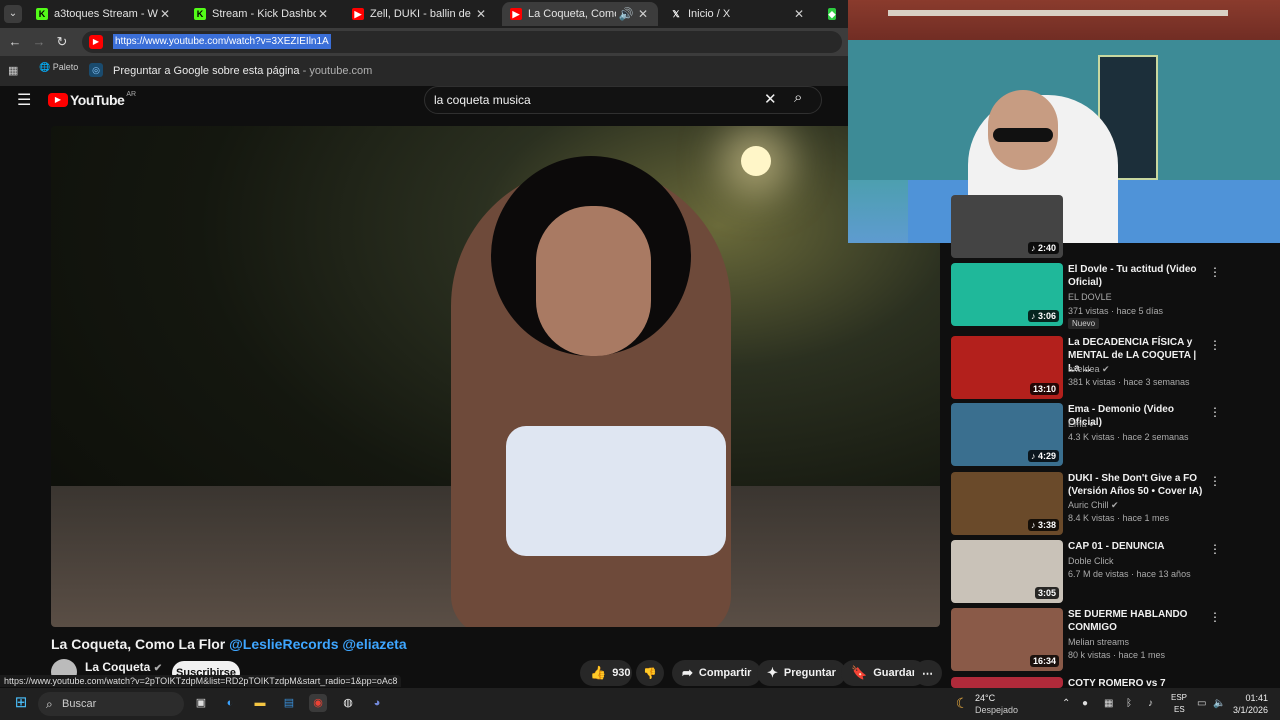 This screenshot has width=1280, height=720. What do you see at coordinates (1007, 571) in the screenshot?
I see `video-thumbnail: 3:05` at bounding box center [1007, 571].